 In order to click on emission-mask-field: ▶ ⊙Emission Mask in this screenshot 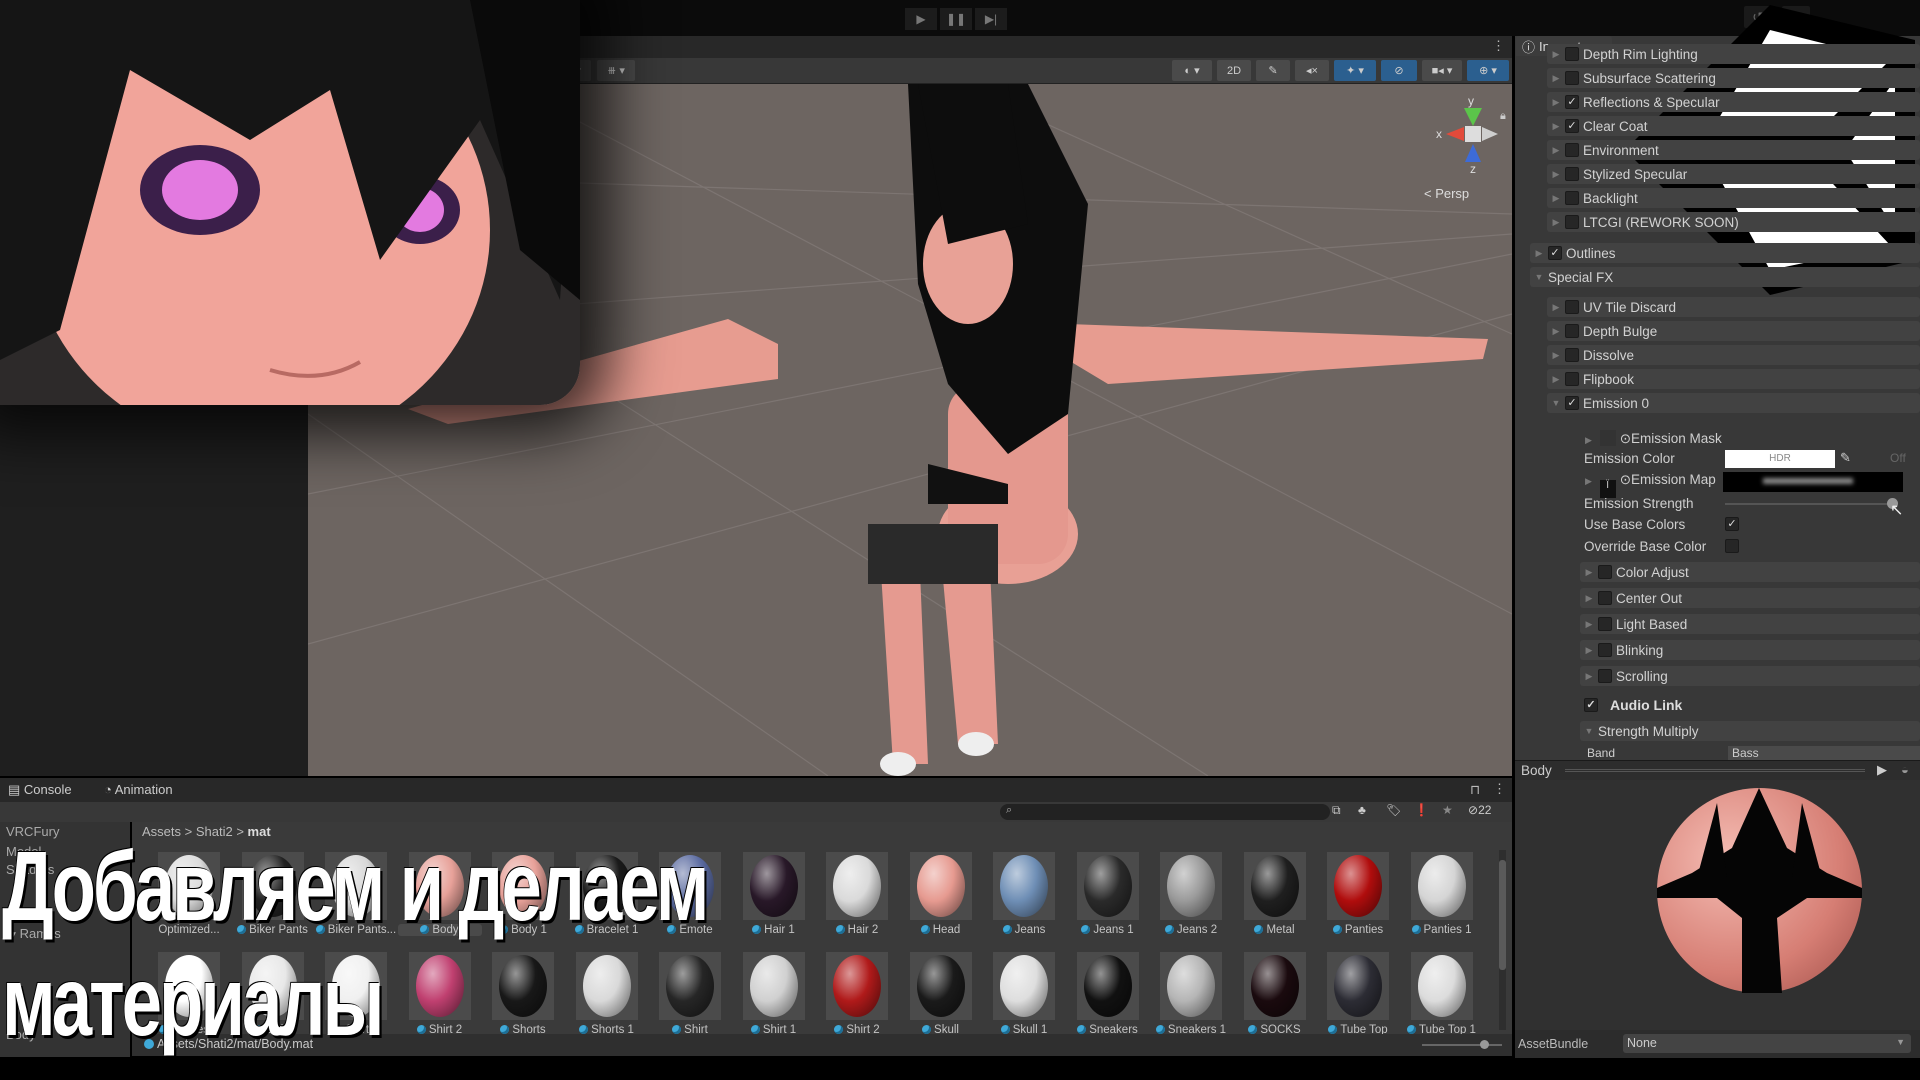, I will do `click(1653, 438)`.